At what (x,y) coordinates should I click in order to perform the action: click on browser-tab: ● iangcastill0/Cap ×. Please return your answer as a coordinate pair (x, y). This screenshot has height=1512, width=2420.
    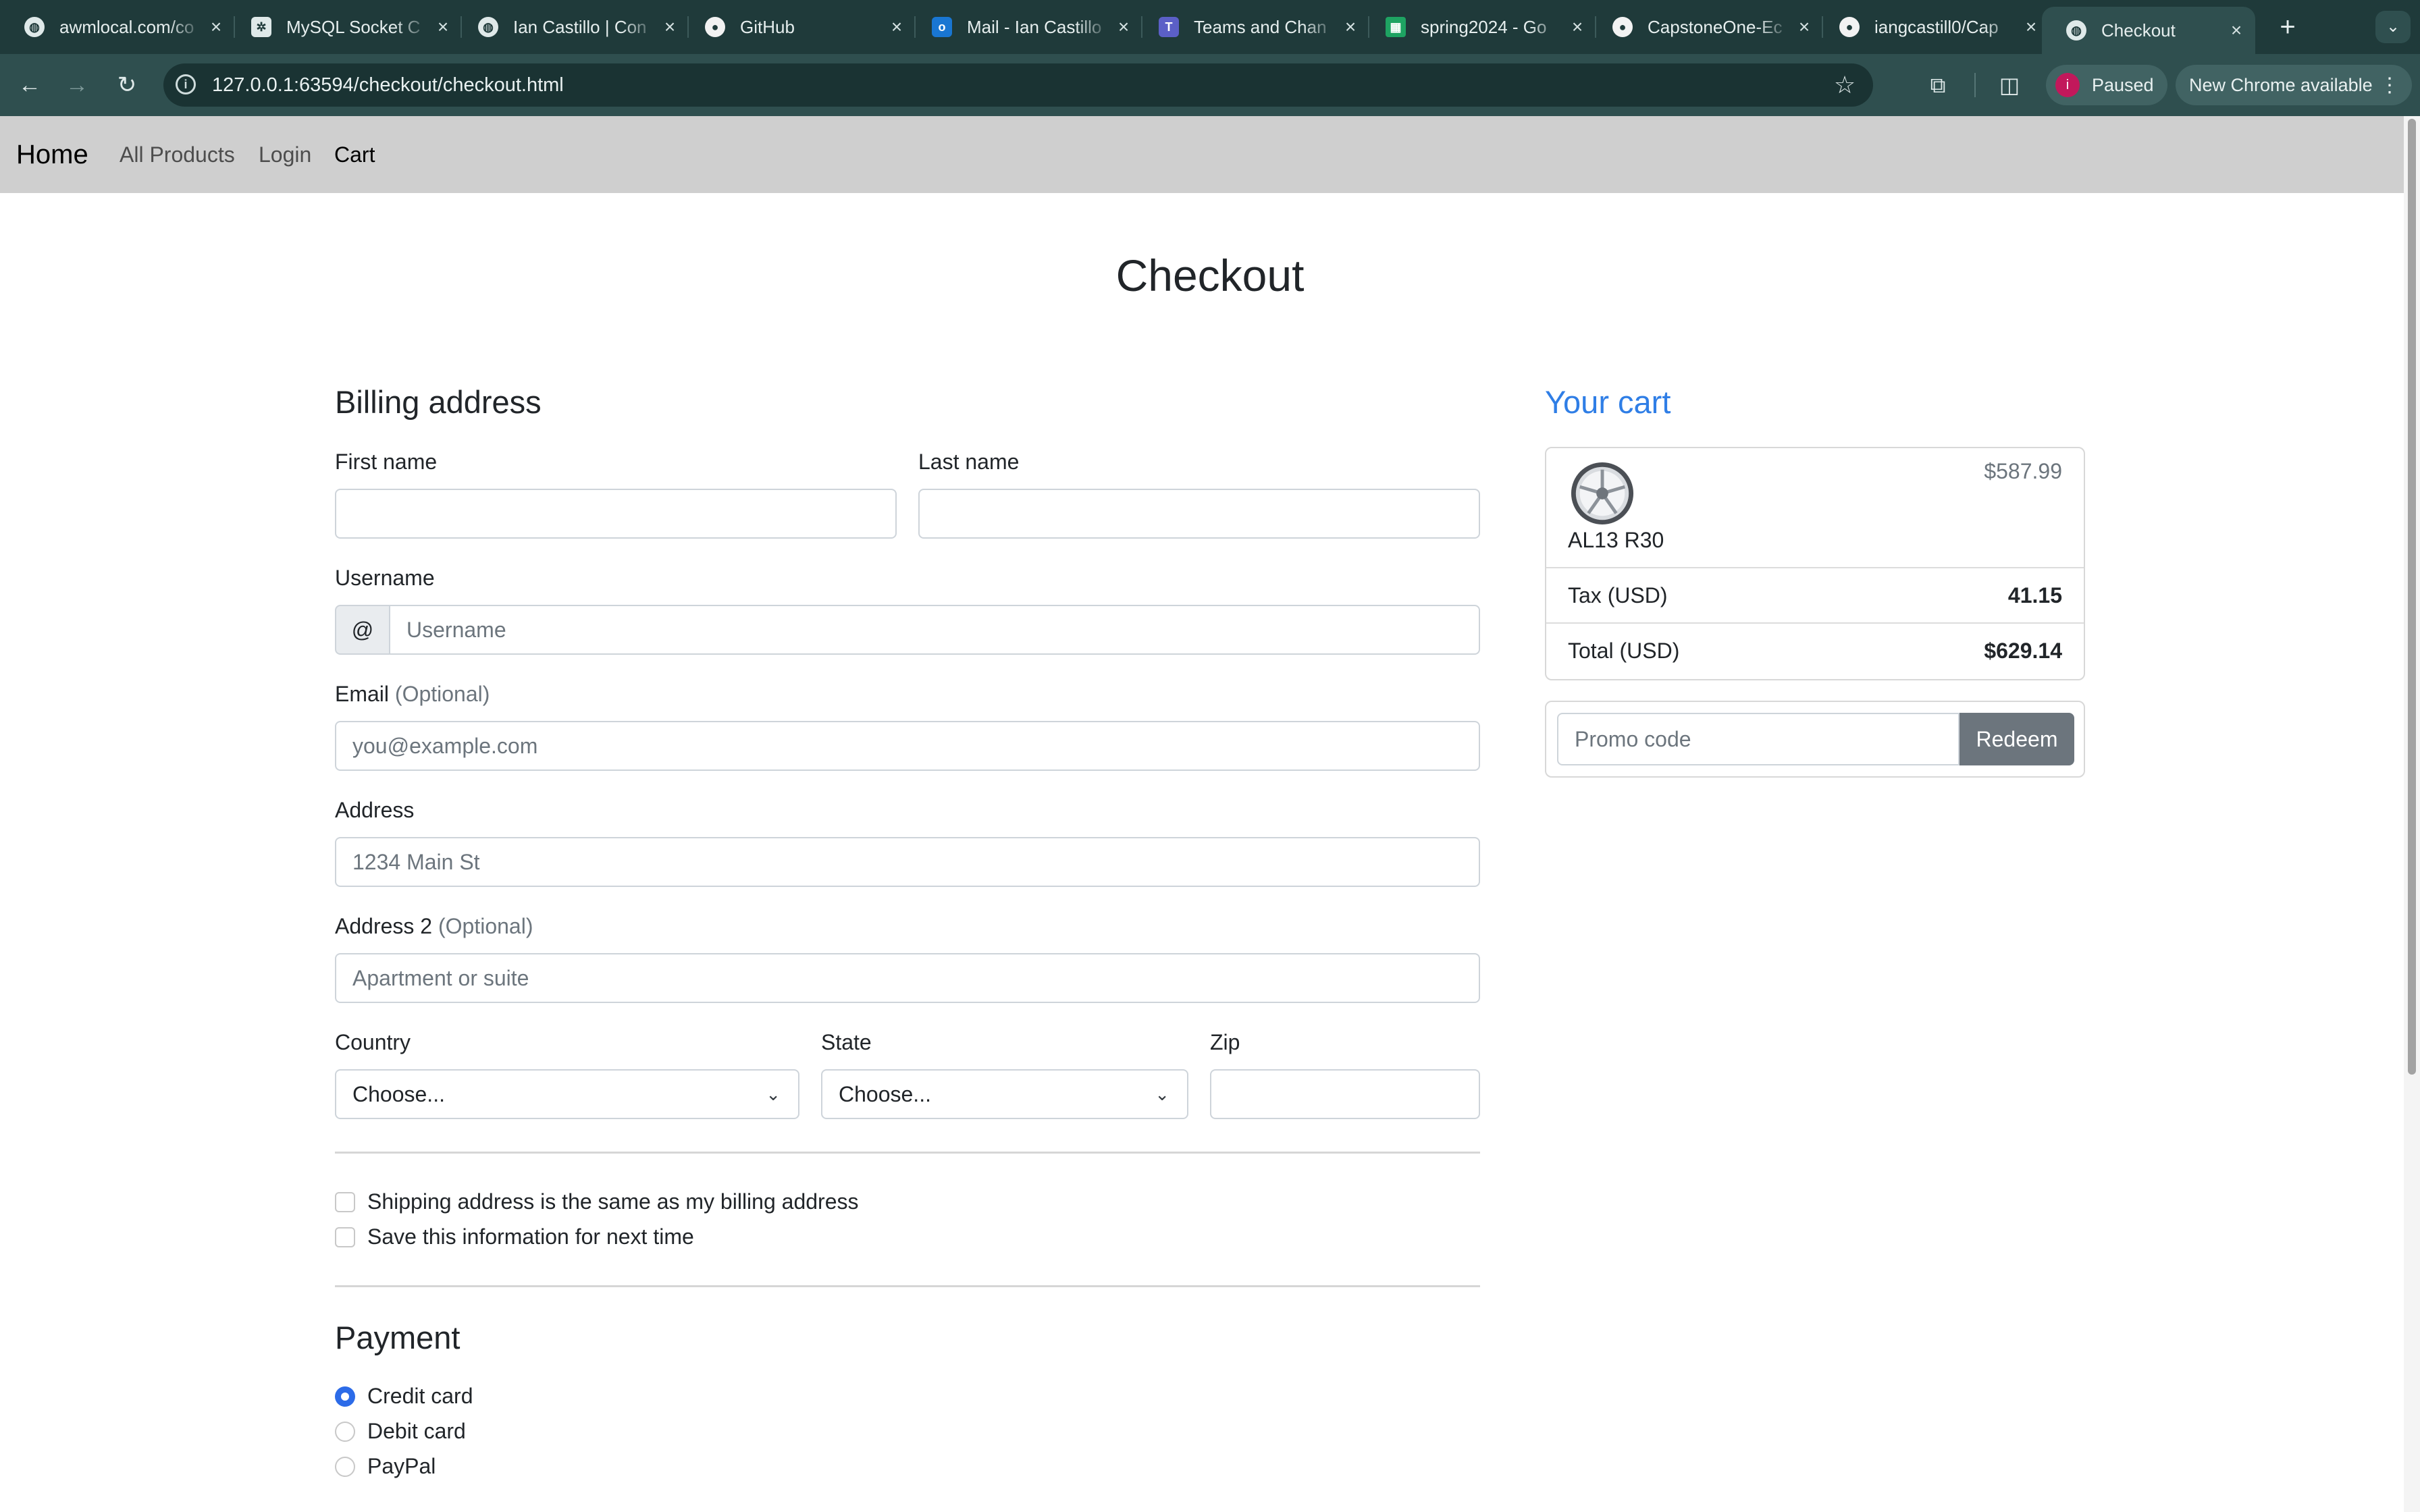
    Looking at the image, I should click on (1932, 27).